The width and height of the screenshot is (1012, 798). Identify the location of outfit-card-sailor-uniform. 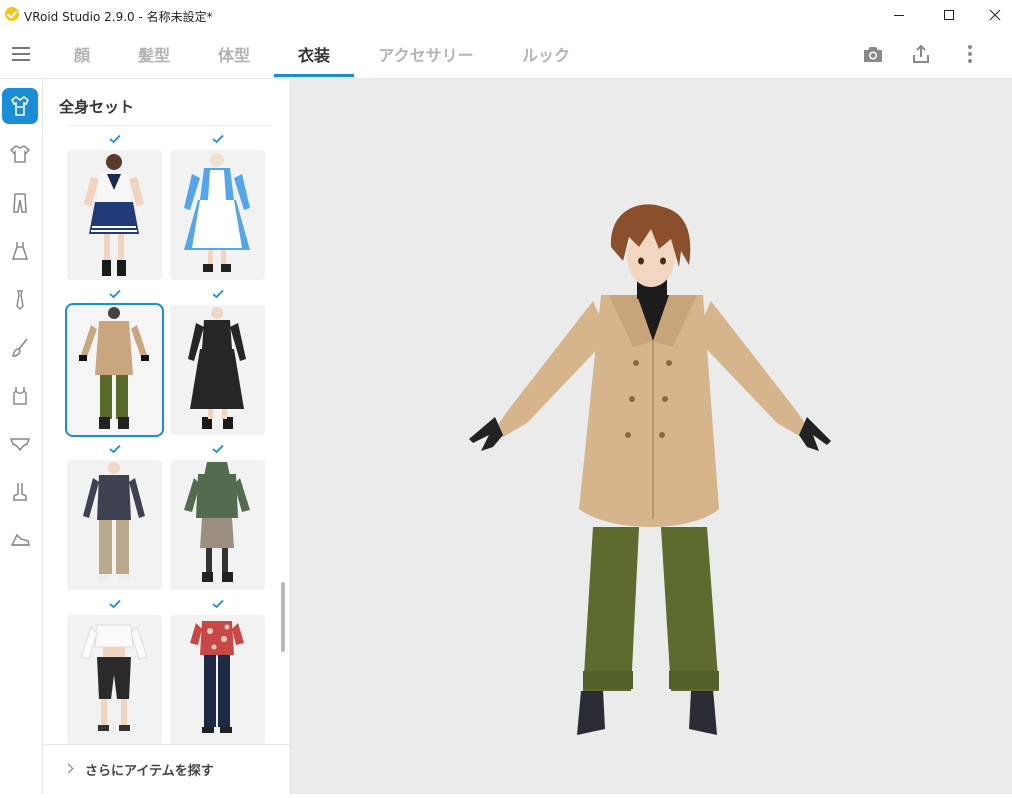
(114, 215).